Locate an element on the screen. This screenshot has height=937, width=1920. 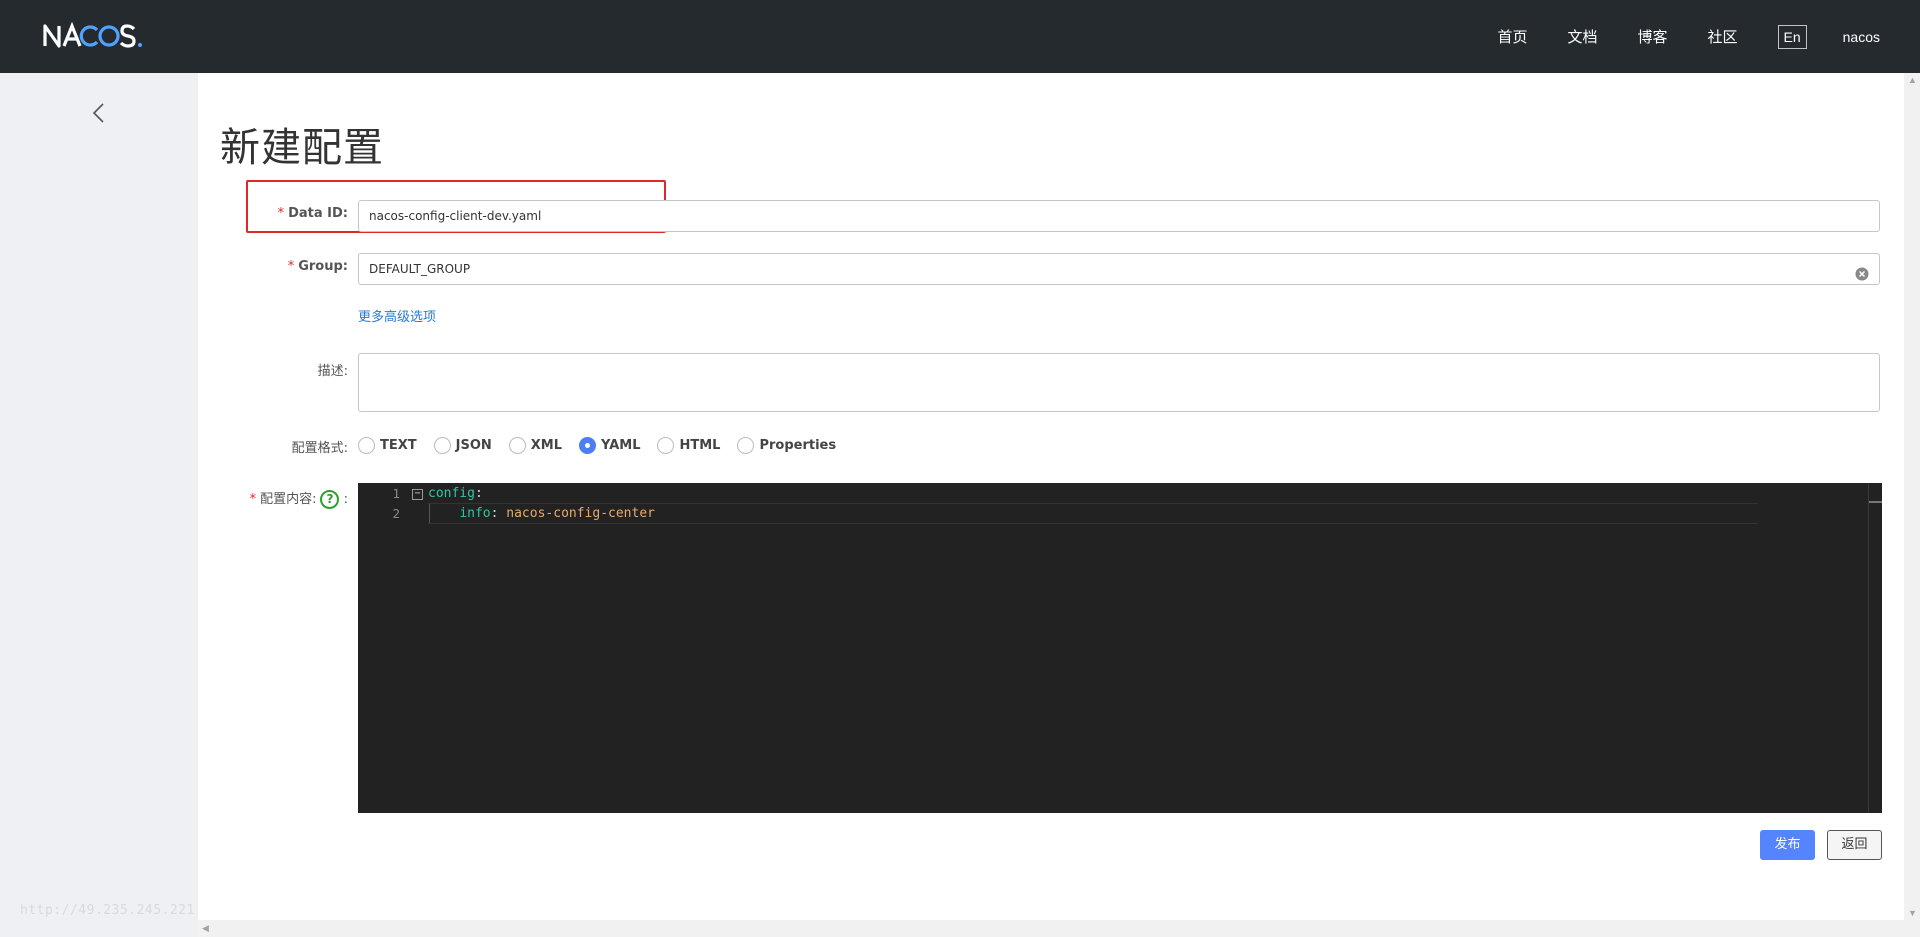
radio-label: Properties is located at coordinates (798, 445).